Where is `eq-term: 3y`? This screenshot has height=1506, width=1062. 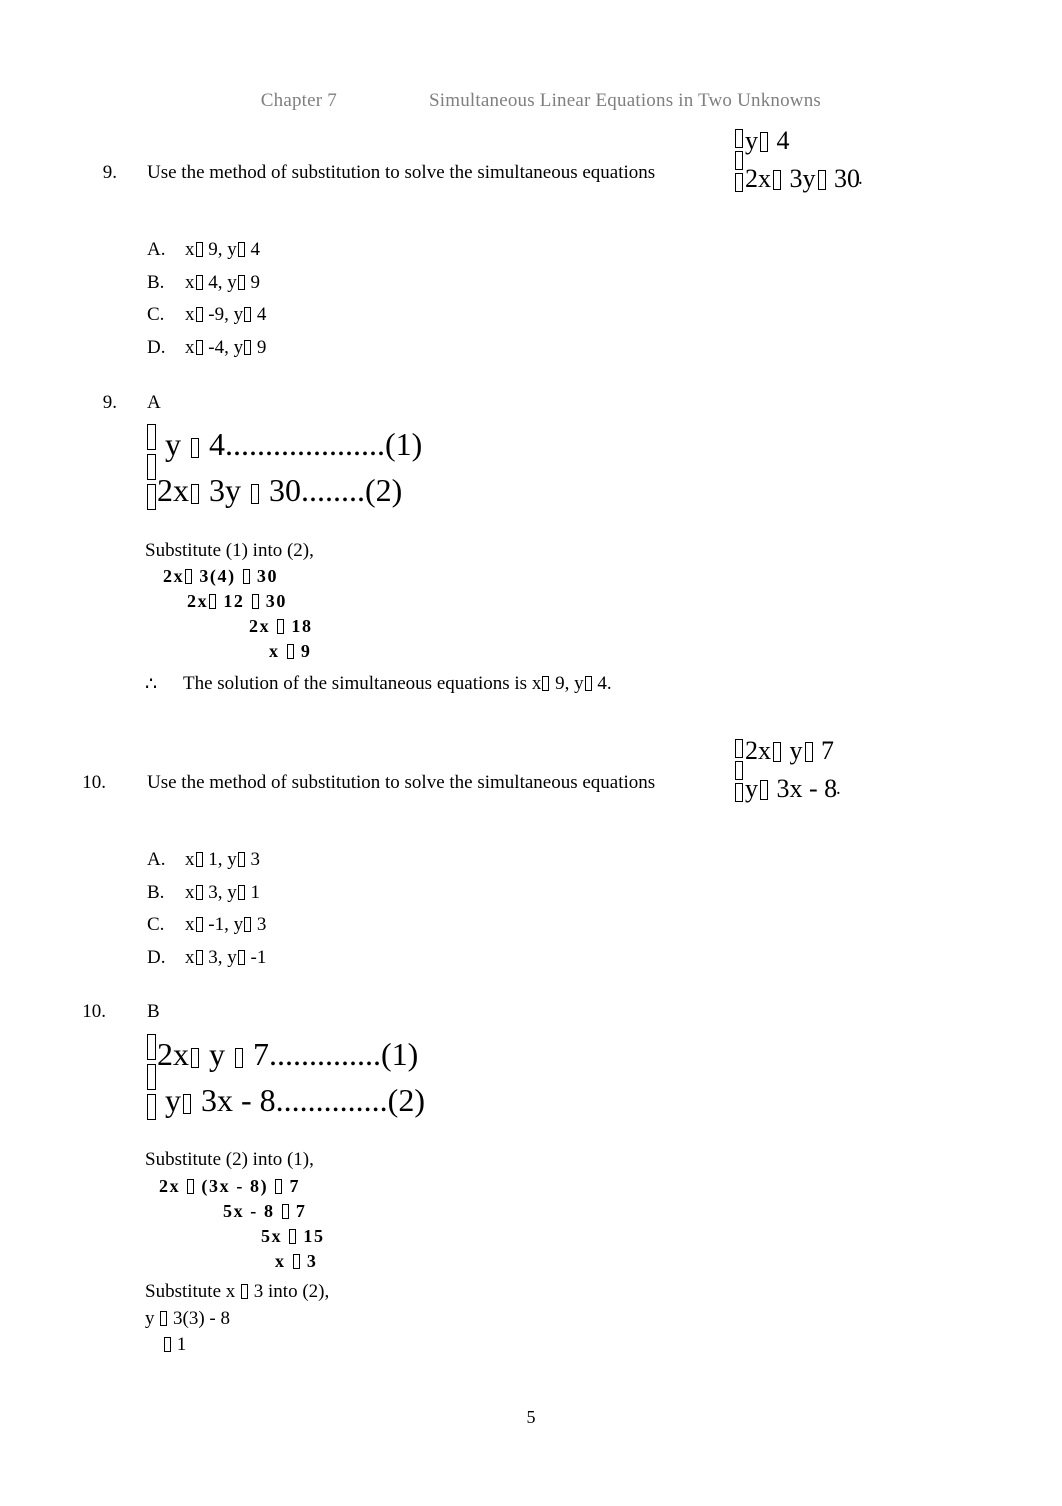 eq-term: 3y is located at coordinates (802, 178).